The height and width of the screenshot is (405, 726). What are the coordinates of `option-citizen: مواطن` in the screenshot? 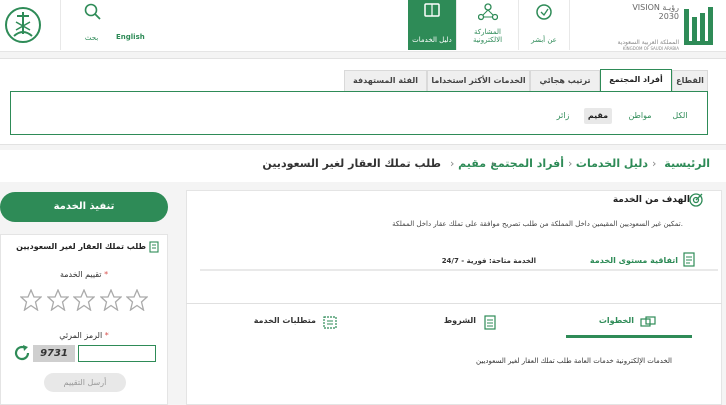 It's located at (640, 116).